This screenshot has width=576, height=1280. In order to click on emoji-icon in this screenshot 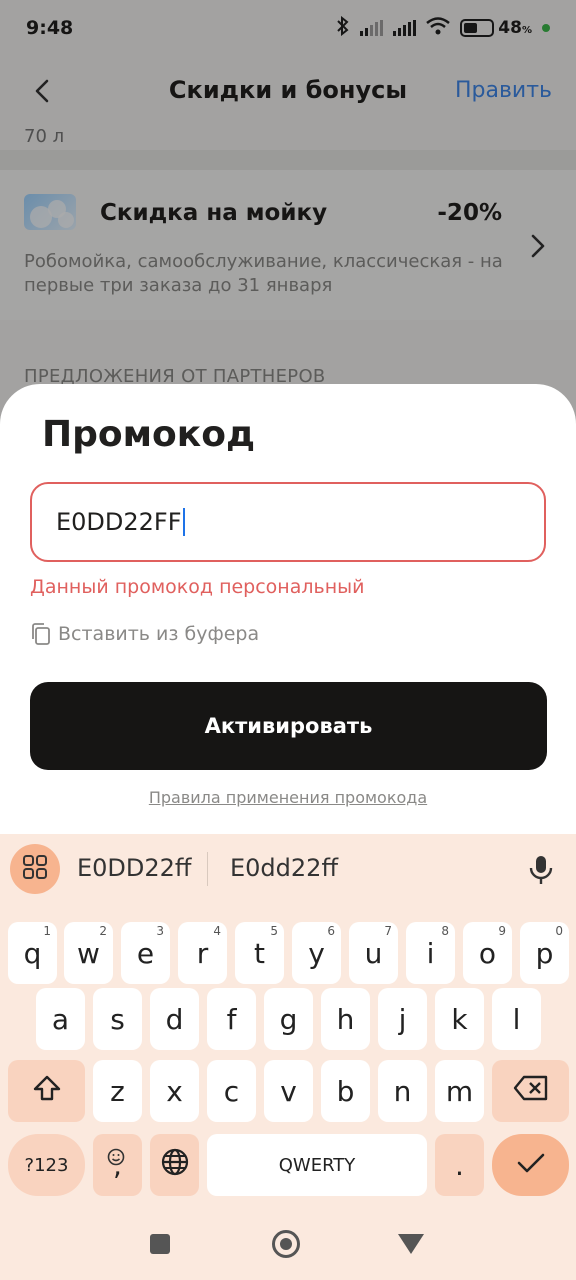, I will do `click(116, 1156)`.